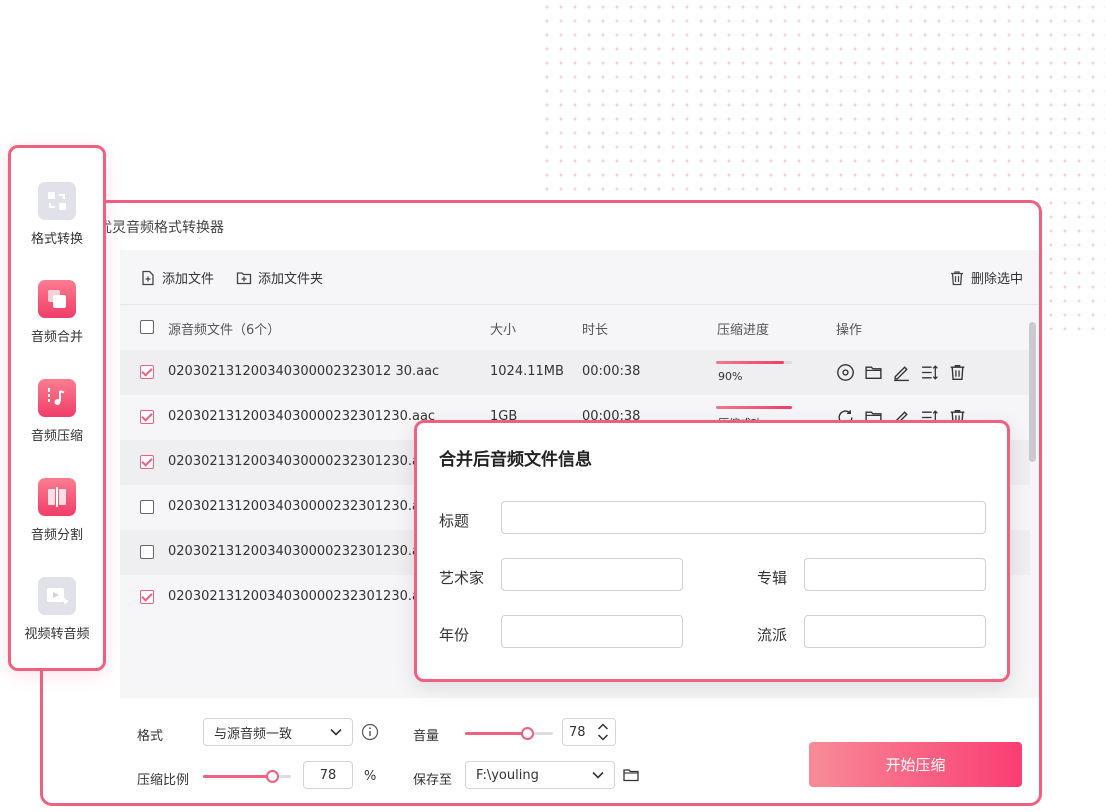 The image size is (1106, 812). Describe the element at coordinates (849, 330) in the screenshot. I see `header-actions: 操作` at that location.